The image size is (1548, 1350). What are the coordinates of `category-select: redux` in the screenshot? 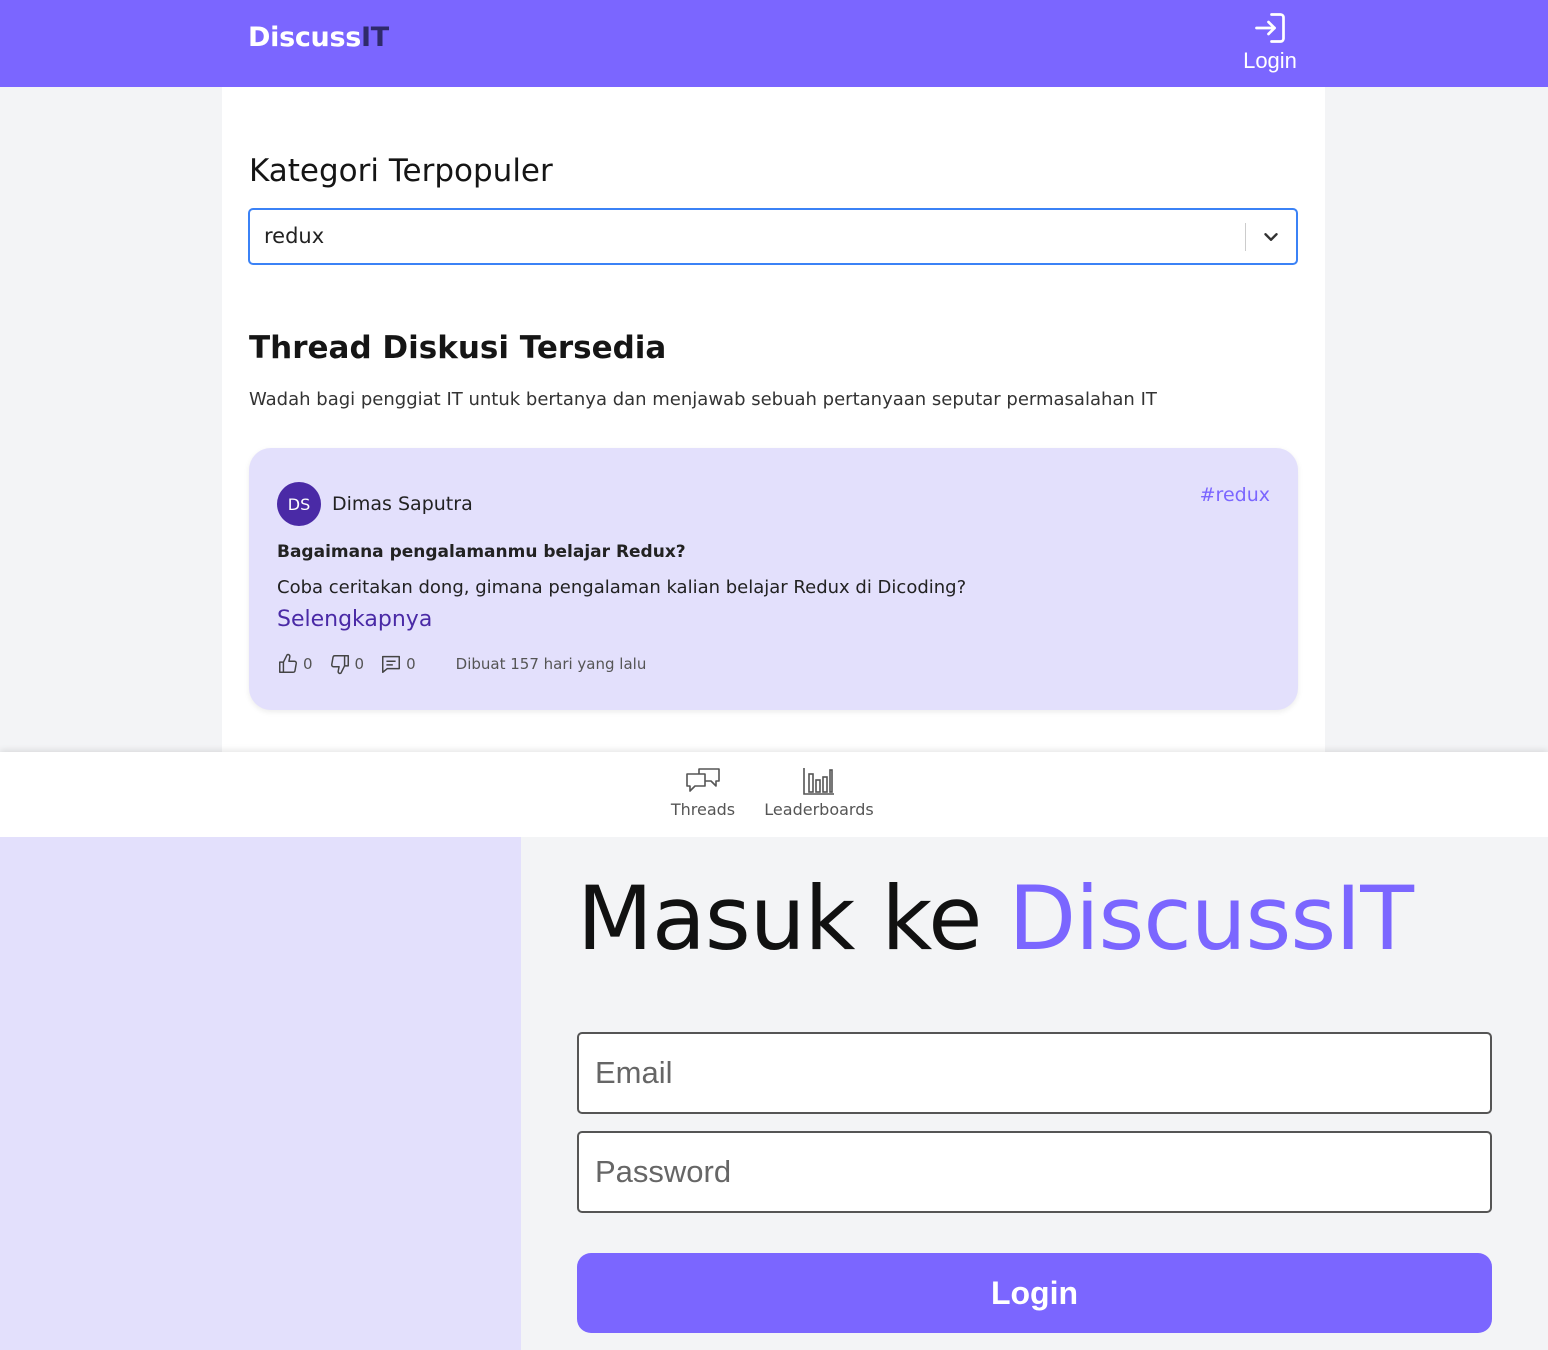 It's located at (773, 236).